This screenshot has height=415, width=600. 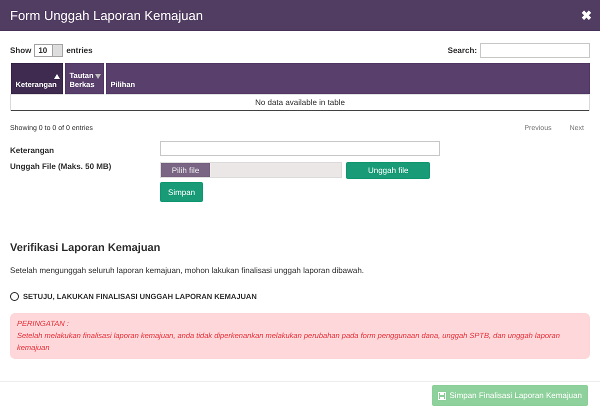 What do you see at coordinates (251, 170) in the screenshot?
I see `file-input: Pilih file` at bounding box center [251, 170].